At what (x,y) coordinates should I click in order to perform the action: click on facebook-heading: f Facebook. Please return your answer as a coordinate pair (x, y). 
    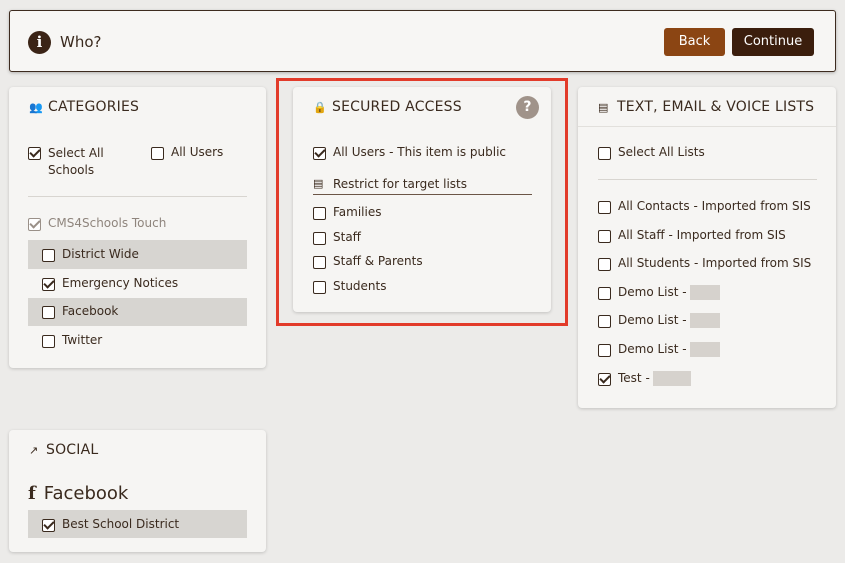
    Looking at the image, I should click on (78, 493).